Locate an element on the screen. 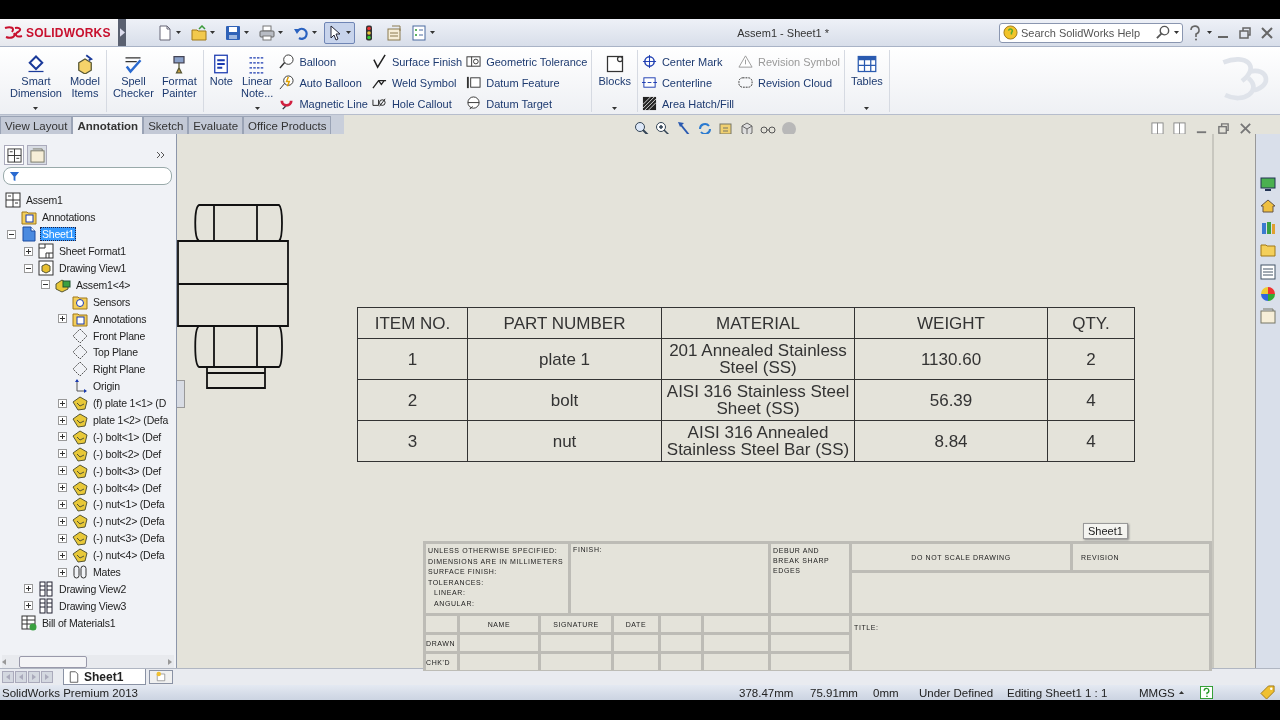 Image resolution: width=1280 pixels, height=720 pixels. monitor-icon is located at coordinates (1268, 184).